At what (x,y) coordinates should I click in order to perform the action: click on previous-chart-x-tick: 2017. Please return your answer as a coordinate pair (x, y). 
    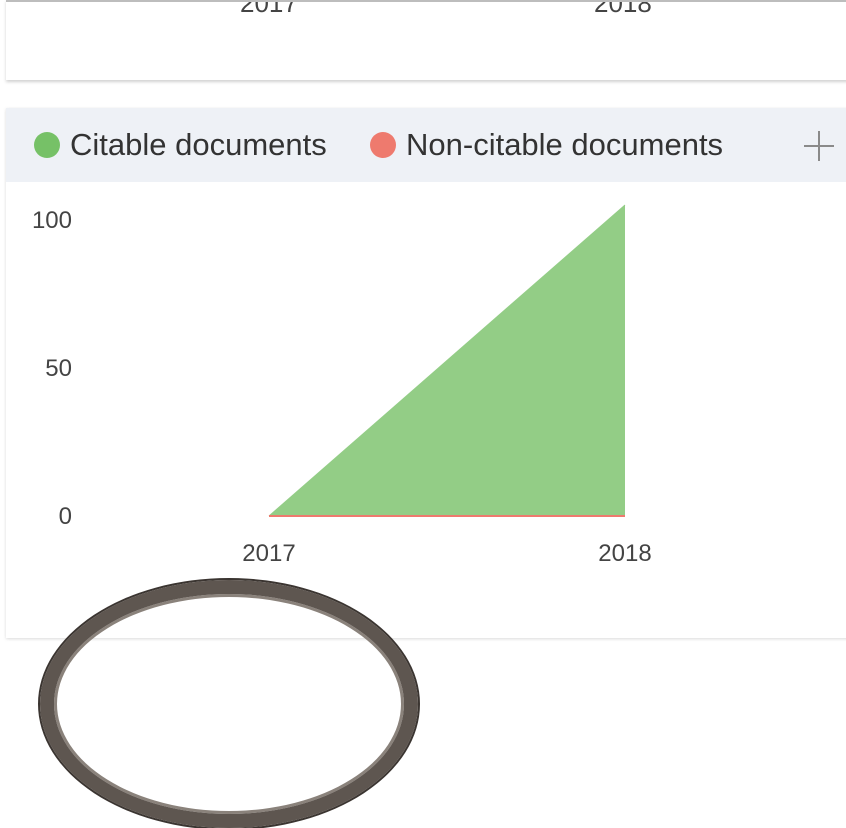
    Looking at the image, I should click on (269, 9).